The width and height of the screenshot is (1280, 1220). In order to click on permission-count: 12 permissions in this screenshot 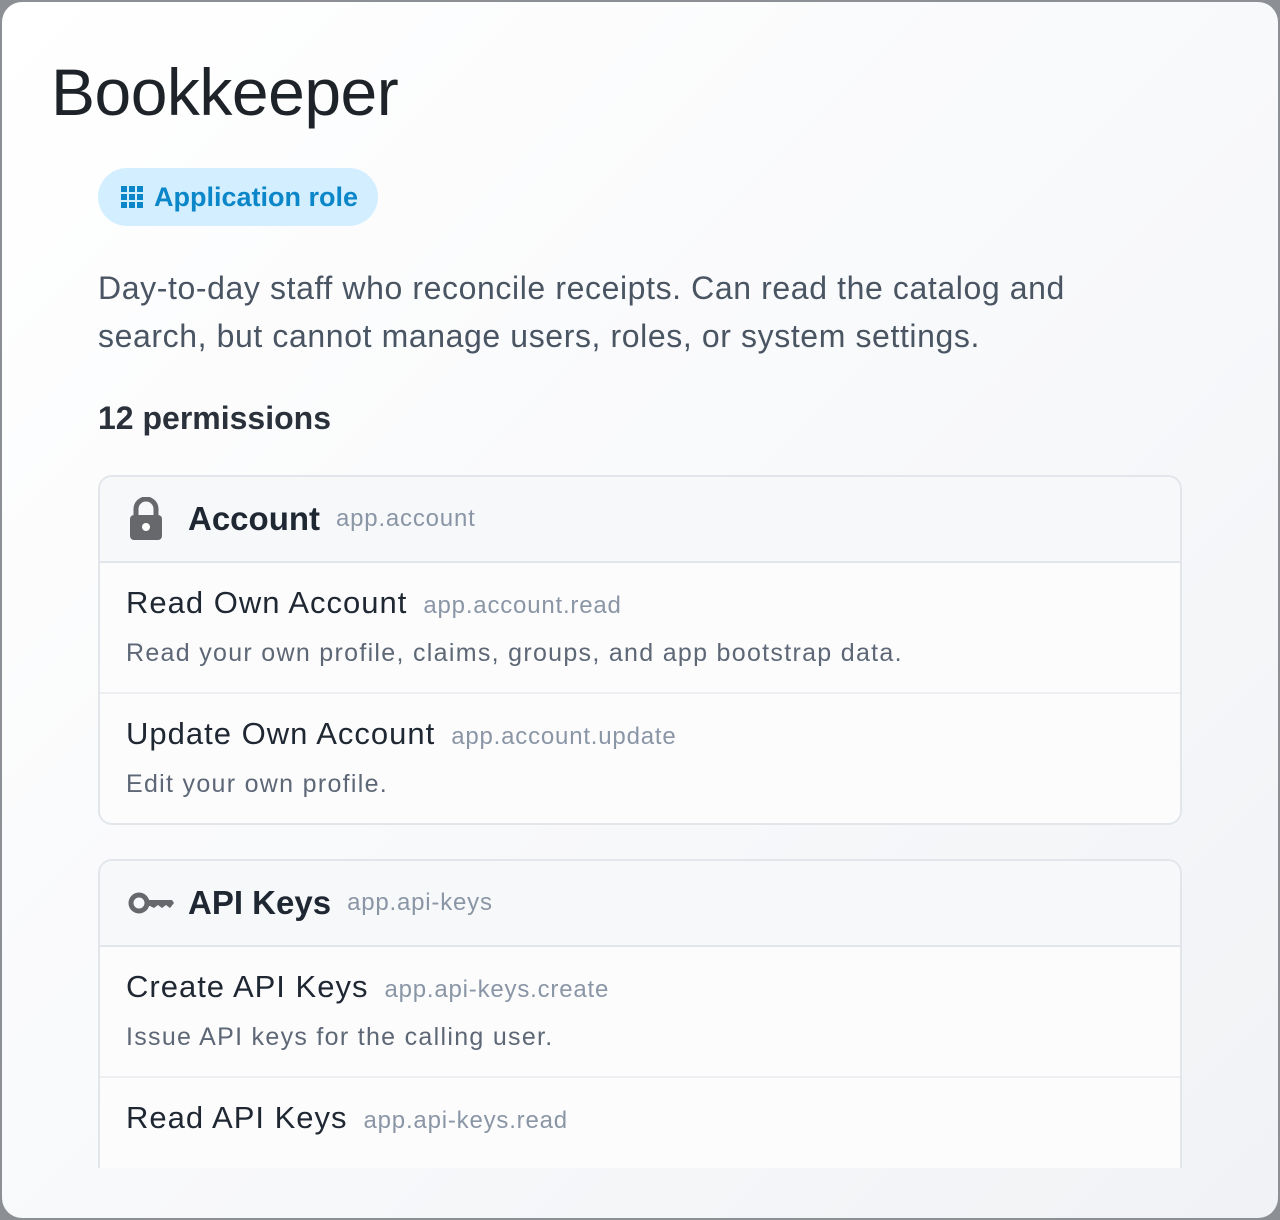, I will do `click(214, 418)`.